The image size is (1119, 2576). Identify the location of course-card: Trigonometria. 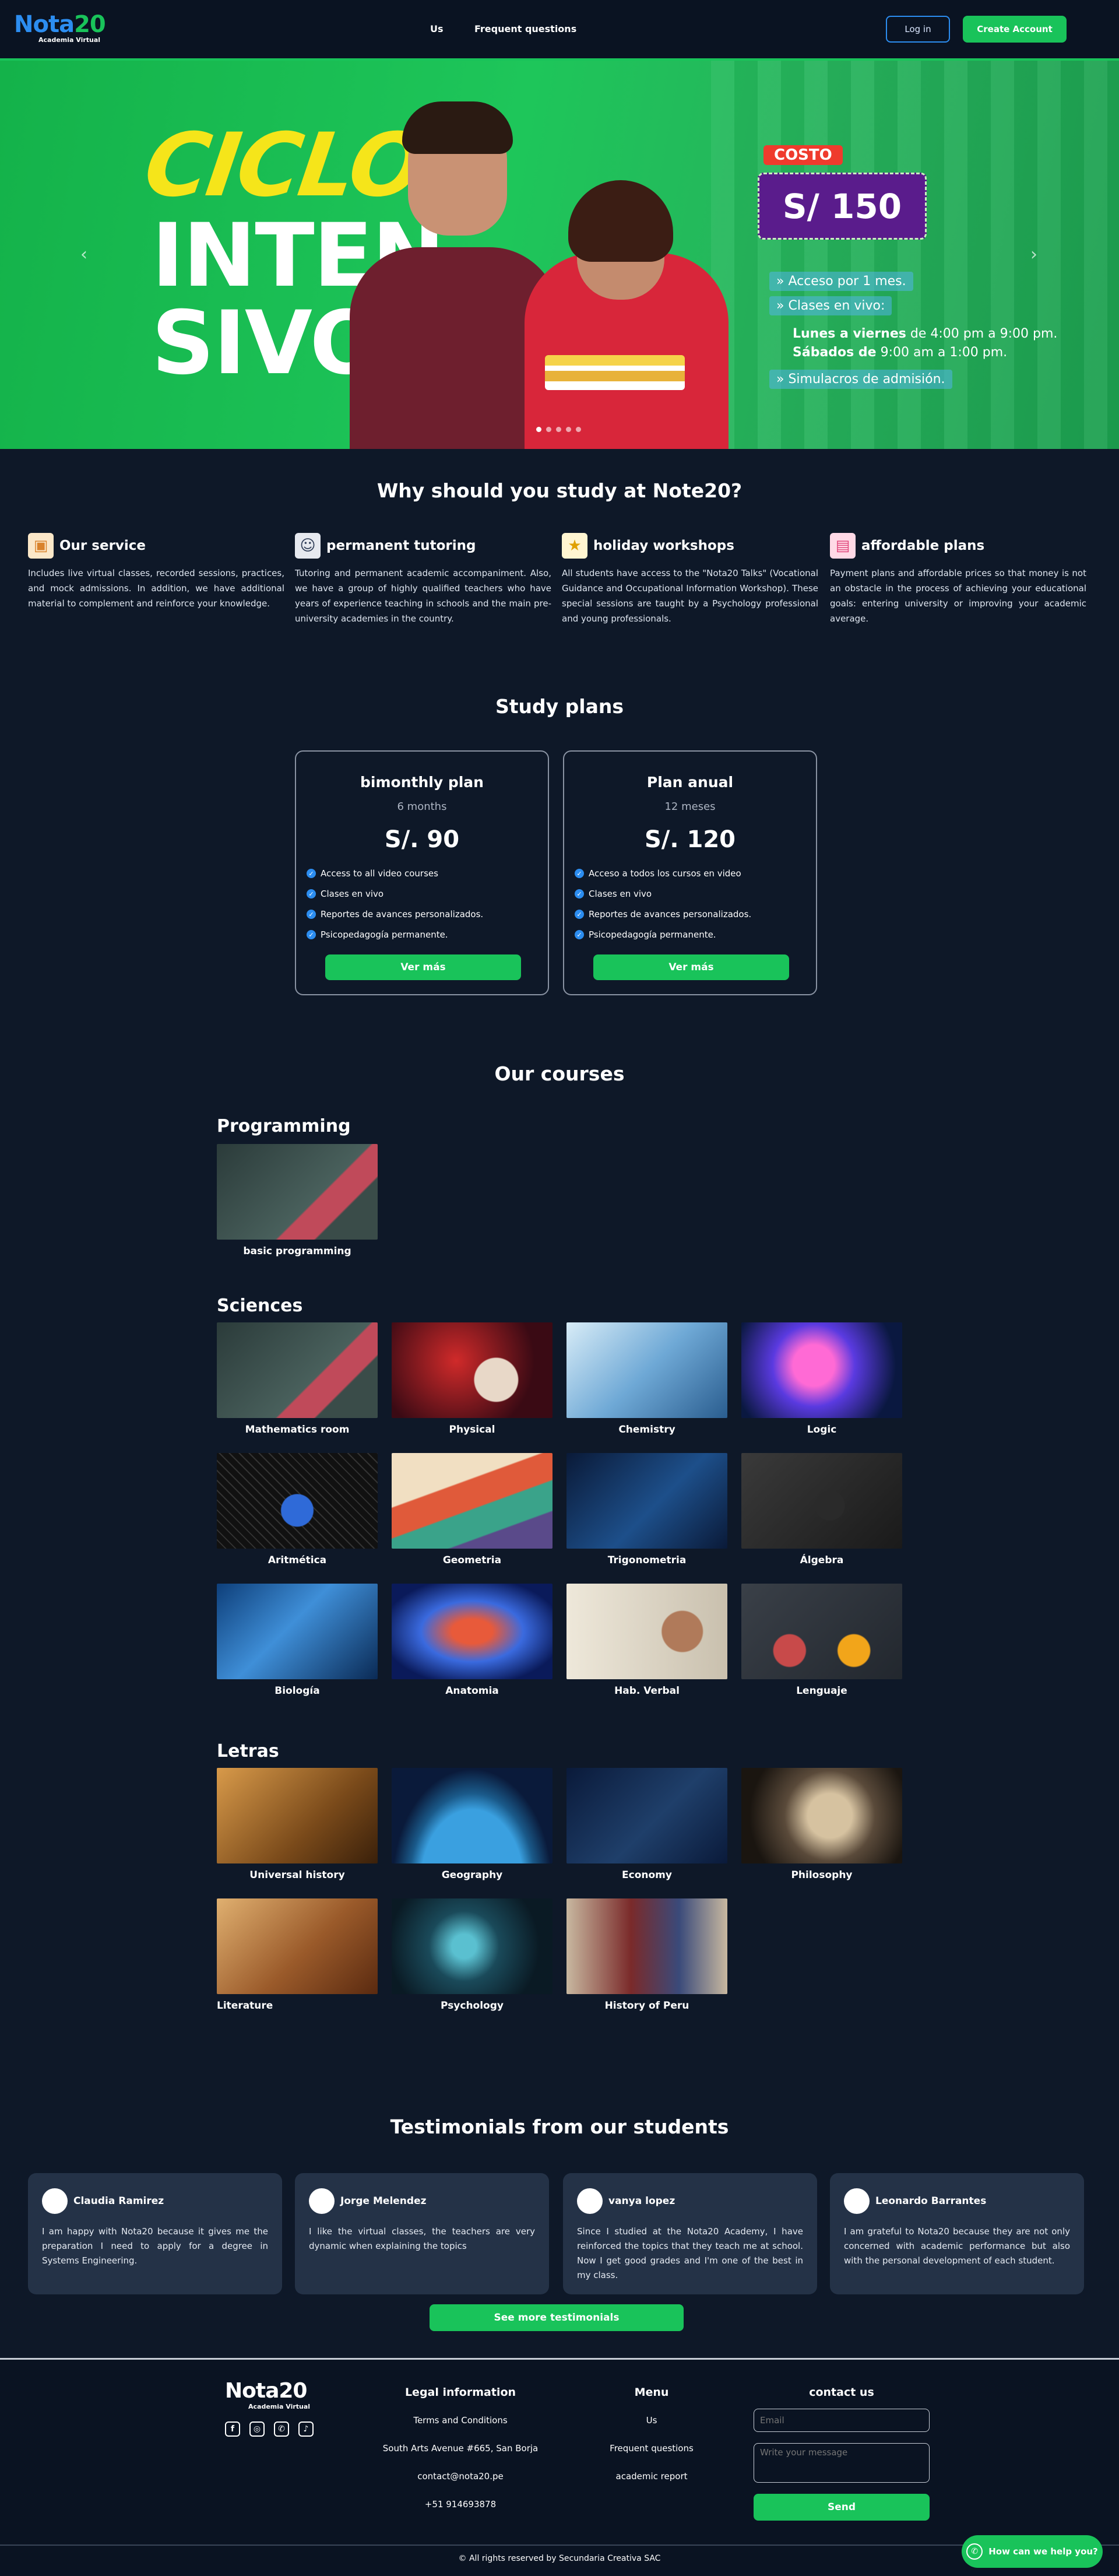
(646, 1509).